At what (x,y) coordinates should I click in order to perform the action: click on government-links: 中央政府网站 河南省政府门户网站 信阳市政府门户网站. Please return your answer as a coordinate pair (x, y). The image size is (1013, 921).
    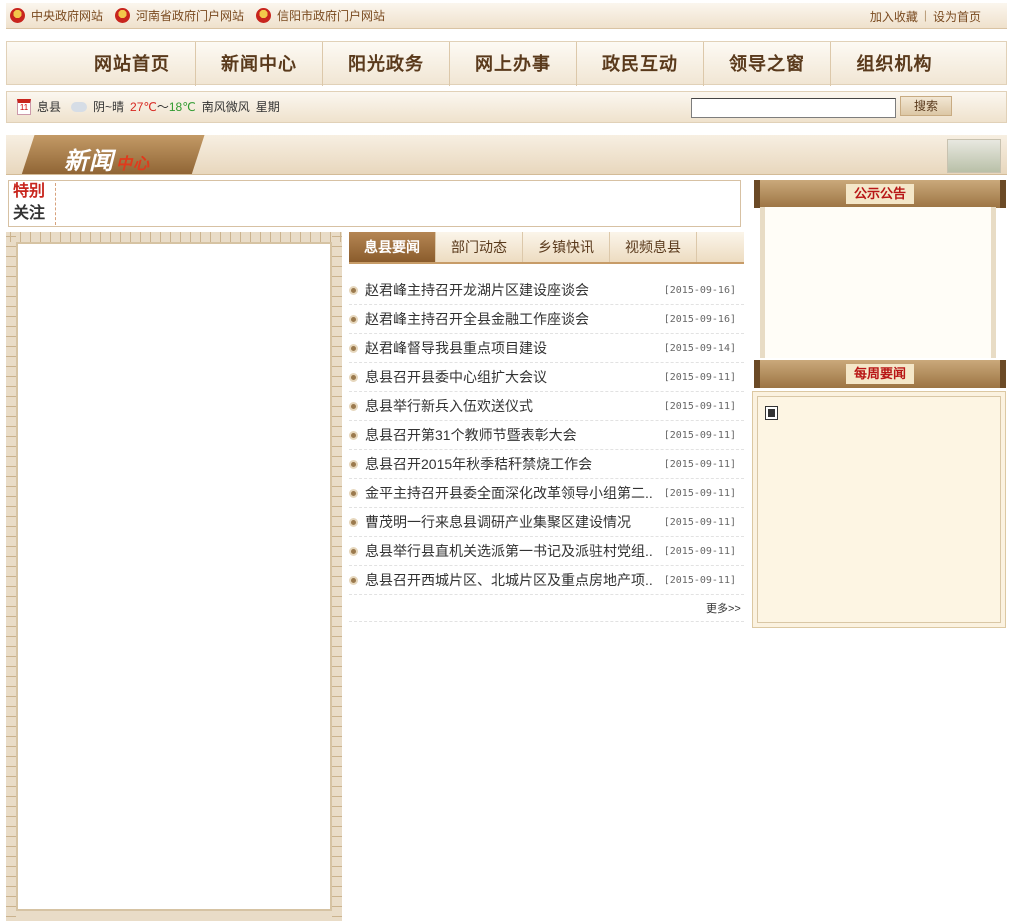
    Looking at the image, I should click on (197, 15).